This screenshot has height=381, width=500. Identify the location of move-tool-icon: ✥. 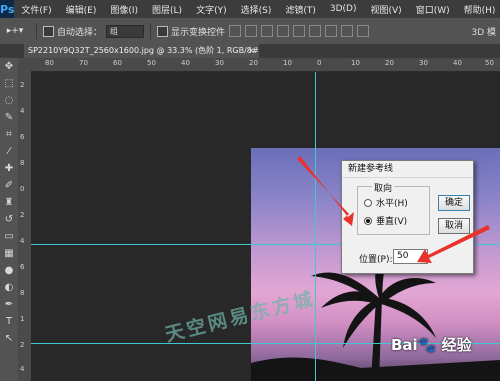
(9, 66).